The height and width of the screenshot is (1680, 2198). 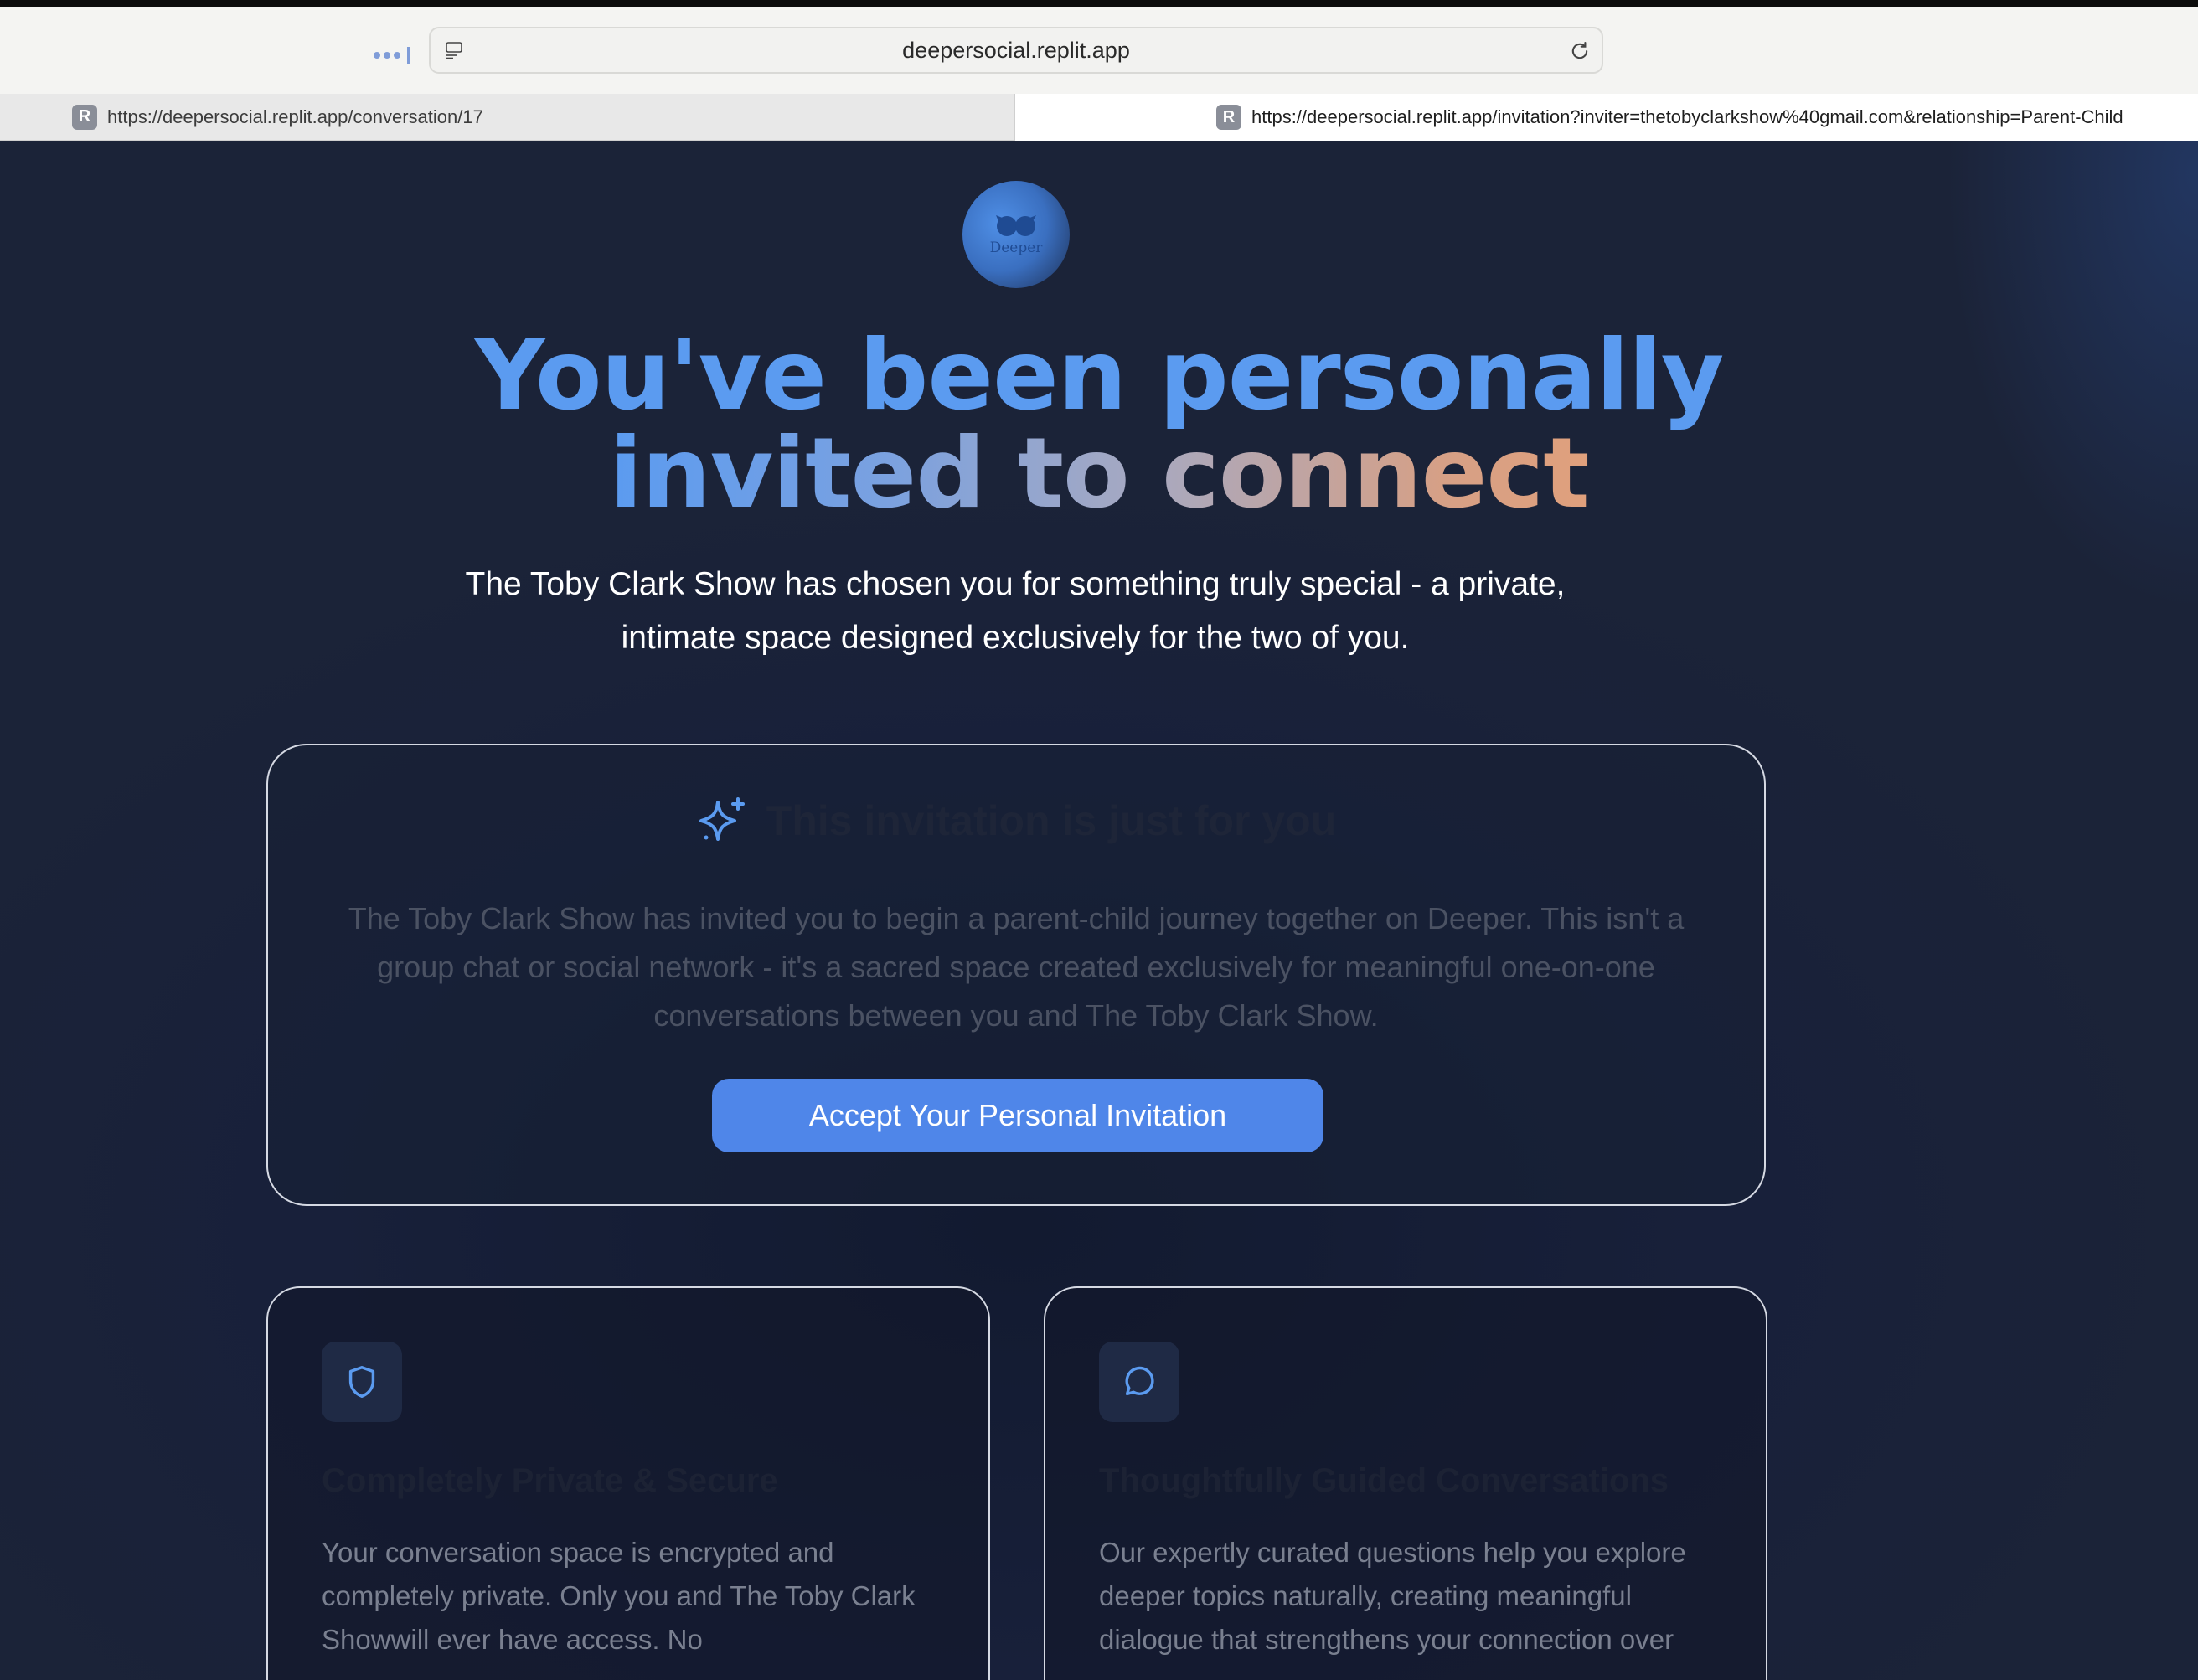 What do you see at coordinates (1099, 3) in the screenshot?
I see `window-top-edge` at bounding box center [1099, 3].